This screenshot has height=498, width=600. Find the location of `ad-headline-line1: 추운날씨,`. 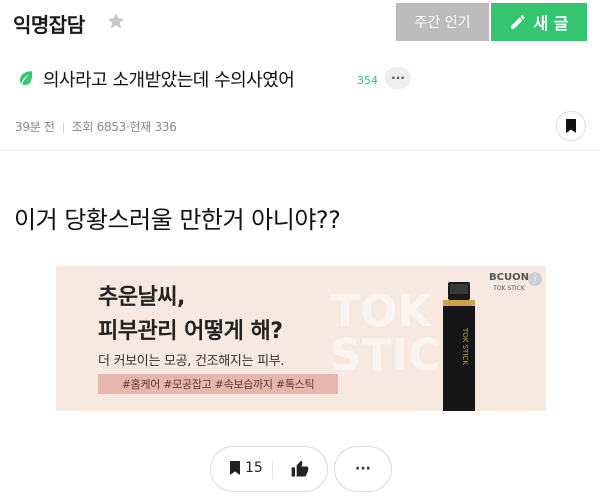

ad-headline-line1: 추운날씨, is located at coordinates (141, 297).